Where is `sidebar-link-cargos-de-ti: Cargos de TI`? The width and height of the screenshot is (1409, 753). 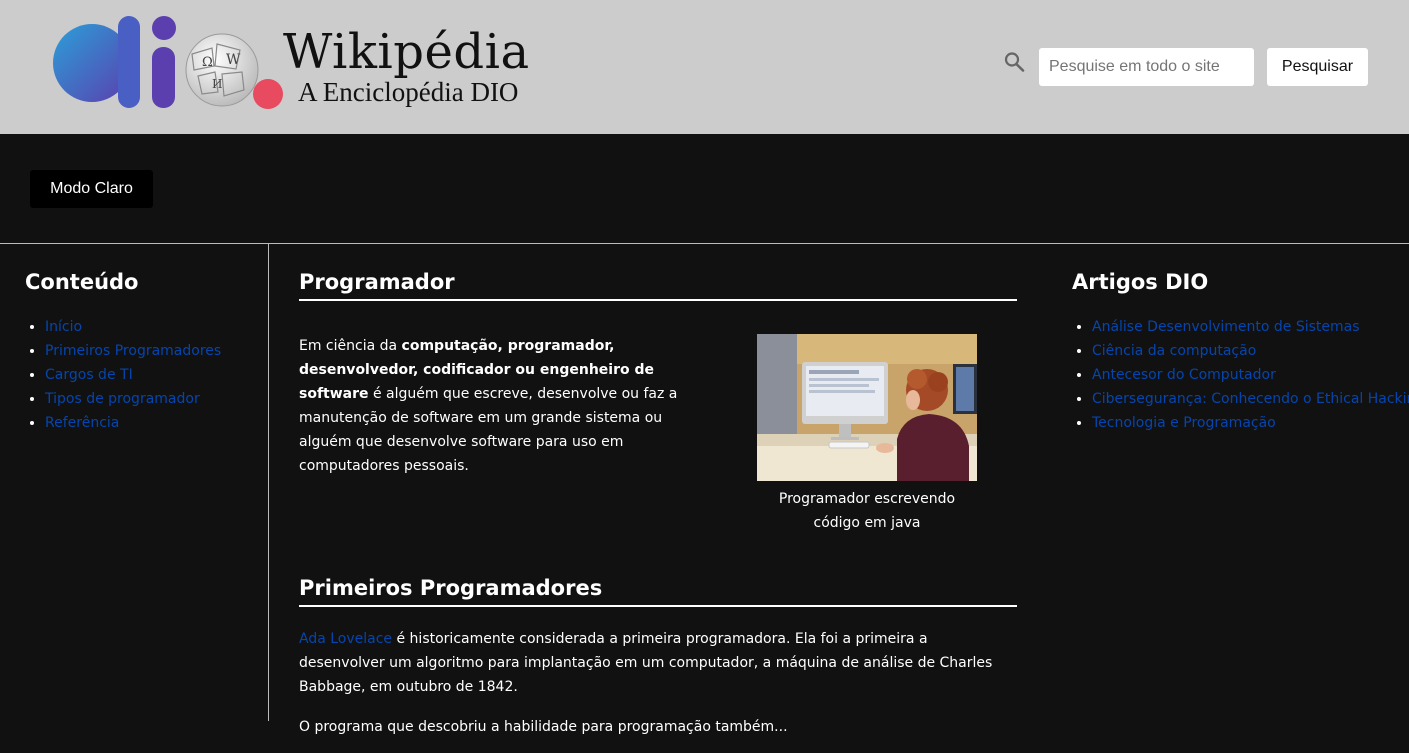
sidebar-link-cargos-de-ti: Cargos de TI is located at coordinates (89, 375).